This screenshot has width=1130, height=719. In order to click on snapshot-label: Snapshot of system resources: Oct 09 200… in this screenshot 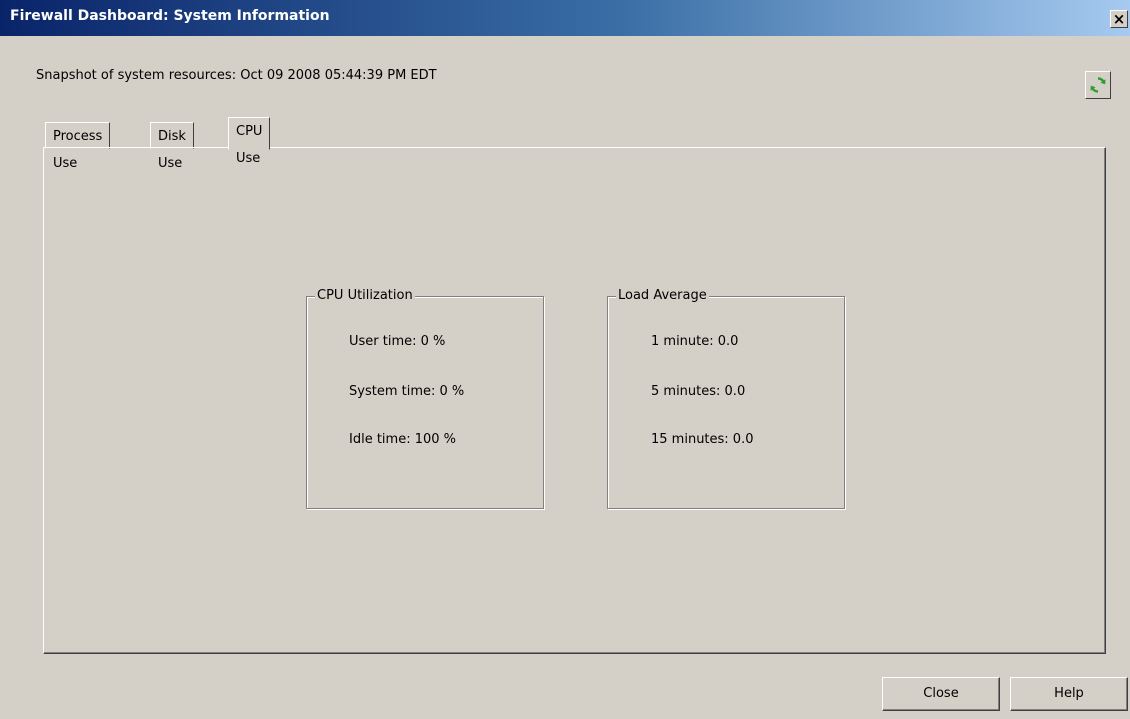, I will do `click(236, 75)`.